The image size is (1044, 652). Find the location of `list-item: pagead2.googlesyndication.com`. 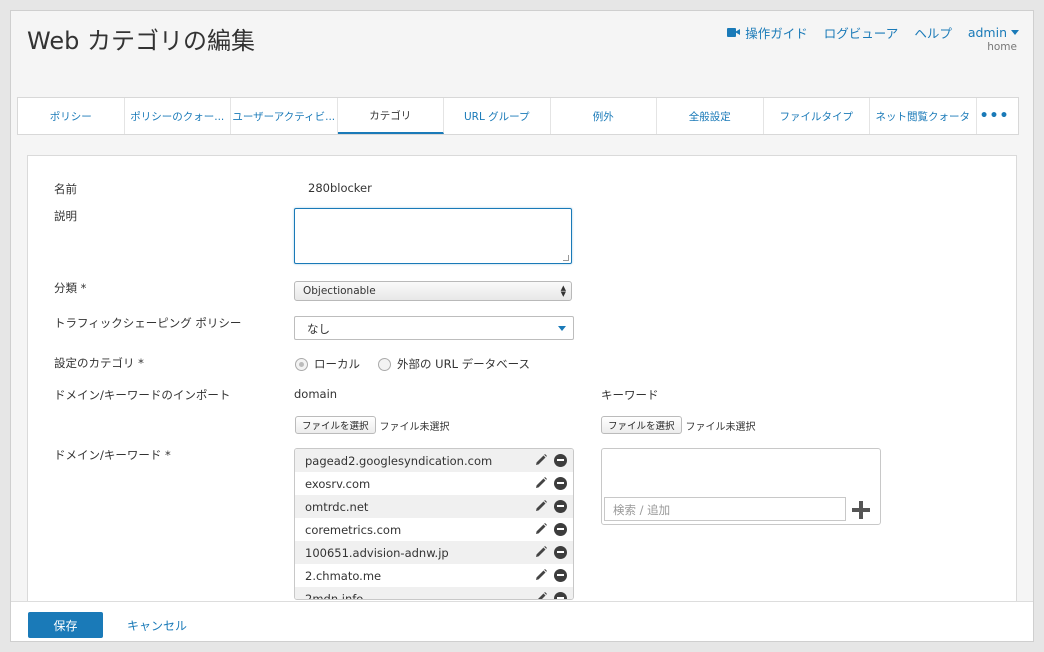

list-item: pagead2.googlesyndication.com is located at coordinates (434, 460).